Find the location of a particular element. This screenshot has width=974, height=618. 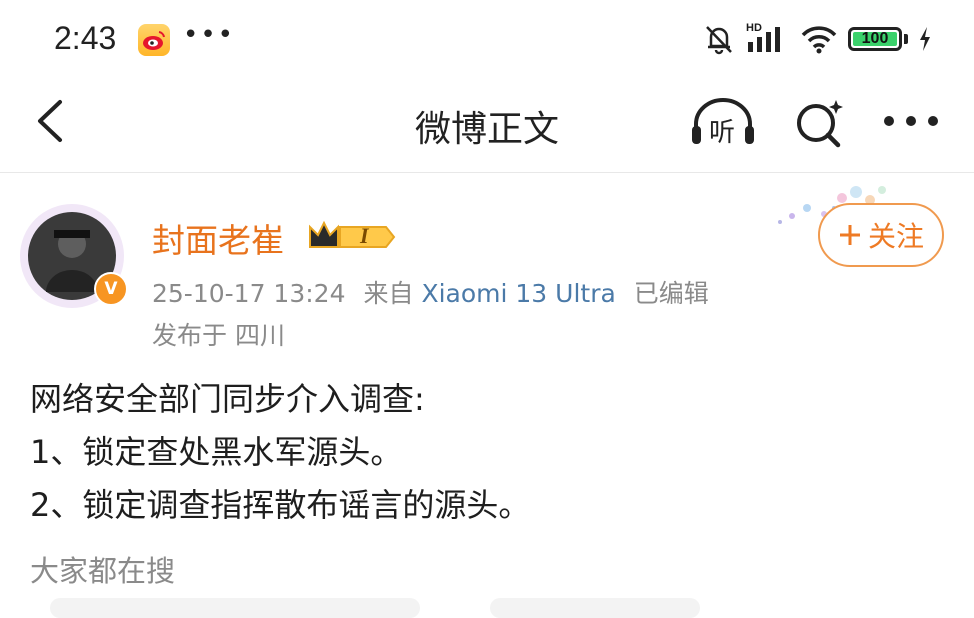

post-body-line: 网络安全部门同步介入调查: is located at coordinates (227, 399).